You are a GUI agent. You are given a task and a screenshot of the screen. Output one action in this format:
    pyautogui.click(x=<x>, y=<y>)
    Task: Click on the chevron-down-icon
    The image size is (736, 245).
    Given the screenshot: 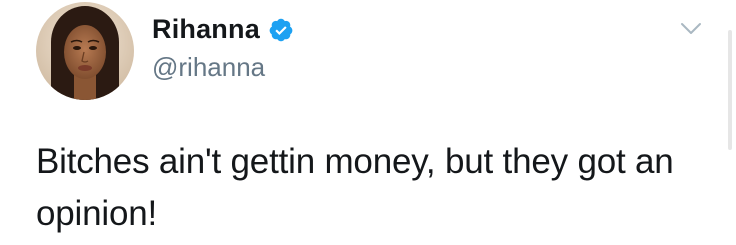 What is the action you would take?
    pyautogui.click(x=691, y=29)
    